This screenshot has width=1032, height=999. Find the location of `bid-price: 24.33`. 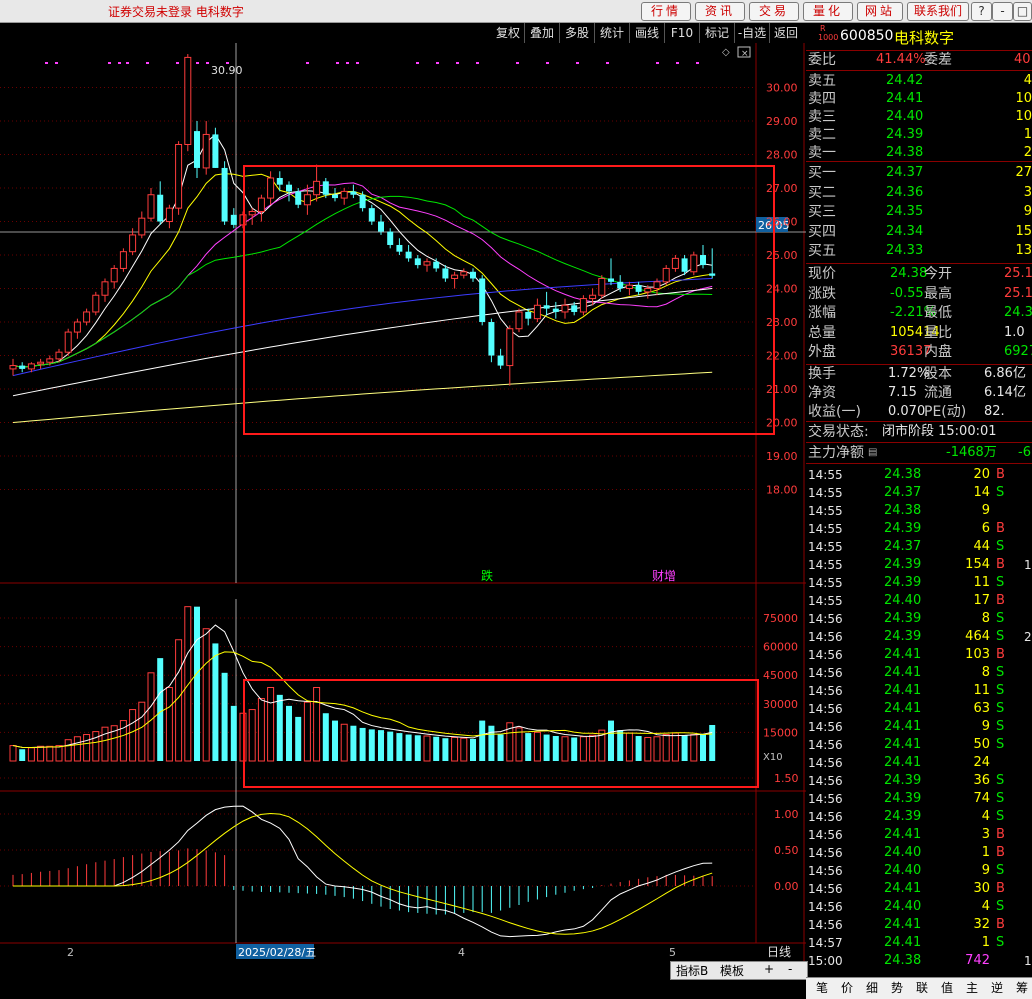

bid-price: 24.33 is located at coordinates (905, 250).